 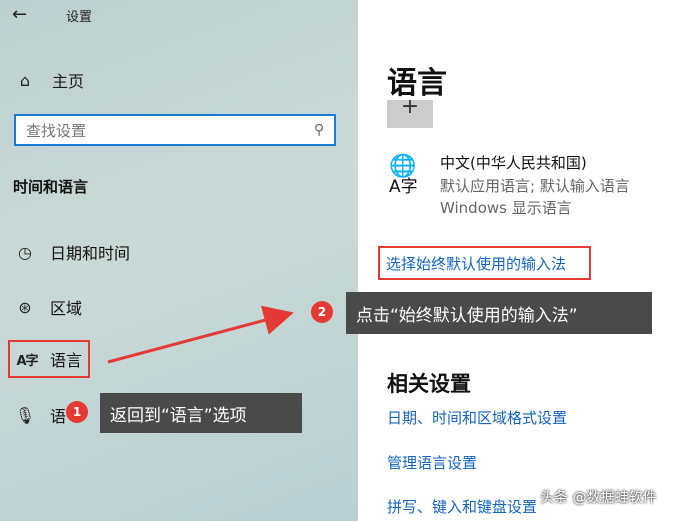 What do you see at coordinates (506, 208) in the screenshot?
I see `language-detail: Windows 显示语言` at bounding box center [506, 208].